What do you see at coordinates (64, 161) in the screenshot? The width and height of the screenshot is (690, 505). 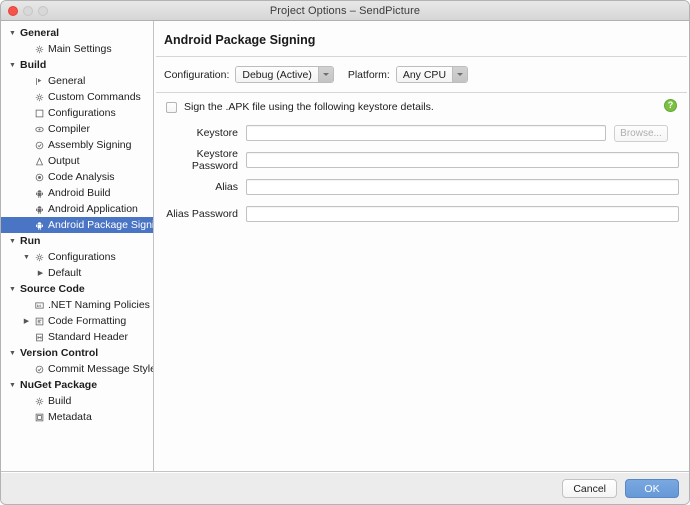 I see `sidebar-item-label: Output` at bounding box center [64, 161].